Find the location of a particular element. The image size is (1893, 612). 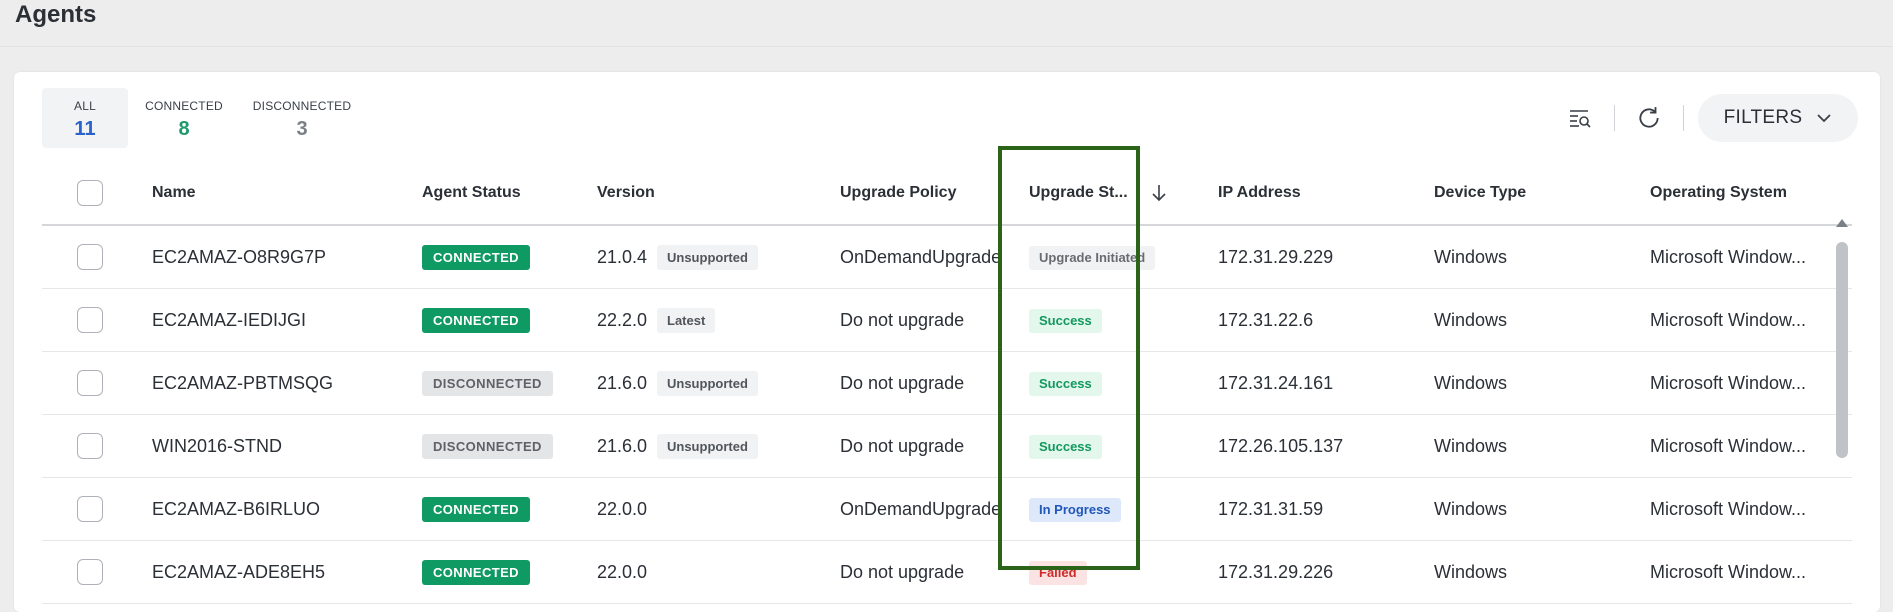

ip-address: 172.31.24.161 is located at coordinates (1276, 383).